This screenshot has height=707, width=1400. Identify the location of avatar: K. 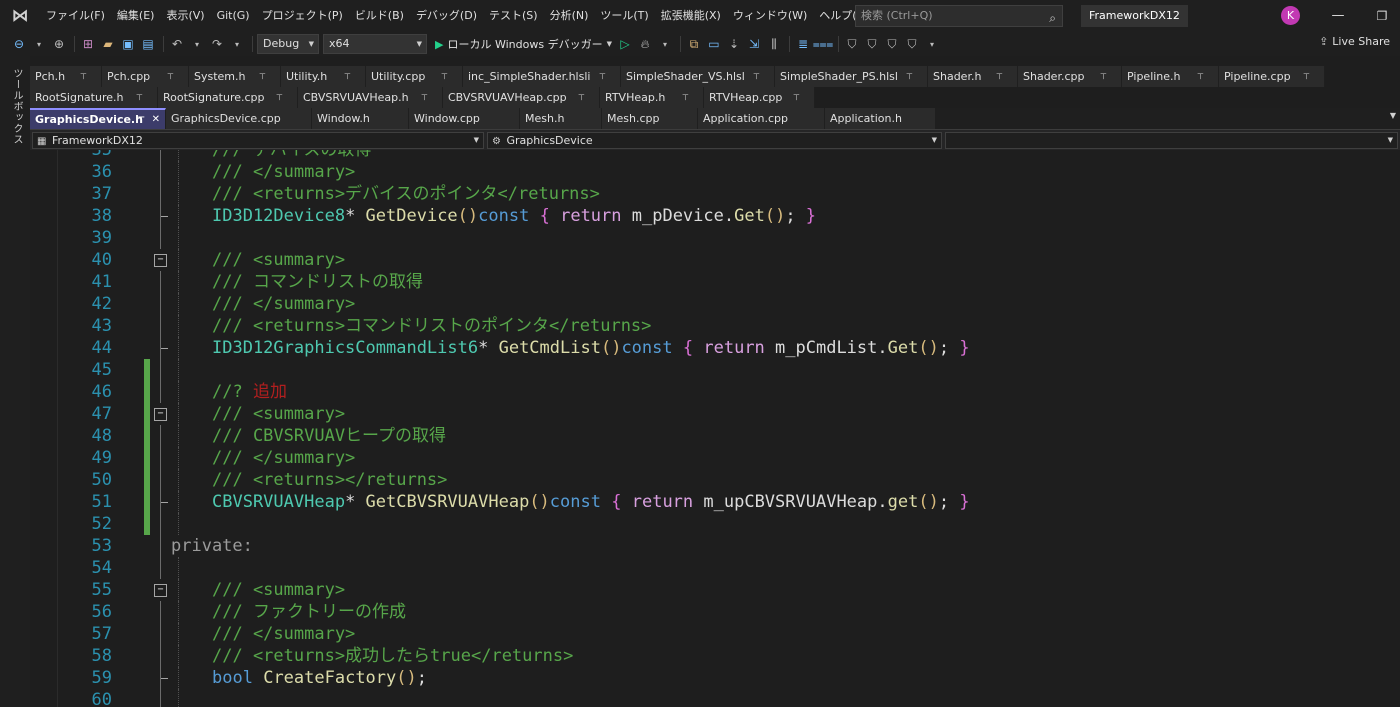
(1290, 15).